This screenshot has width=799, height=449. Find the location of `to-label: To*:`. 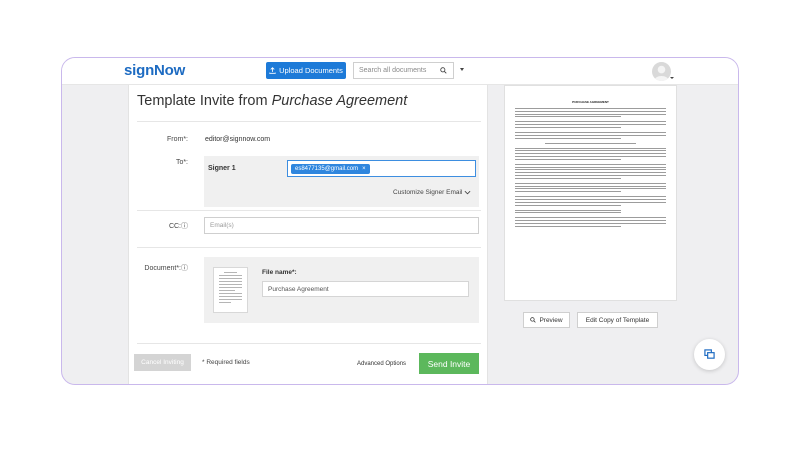

to-label: To*: is located at coordinates (181, 162).